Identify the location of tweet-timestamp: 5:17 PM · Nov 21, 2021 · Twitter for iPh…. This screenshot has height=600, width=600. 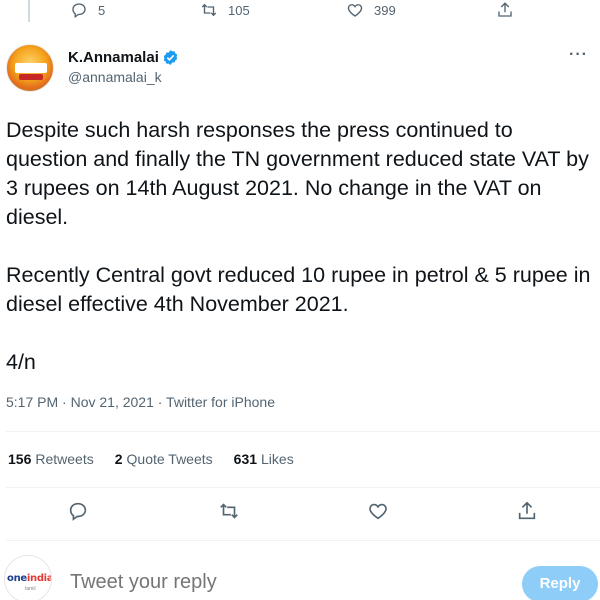
(140, 402).